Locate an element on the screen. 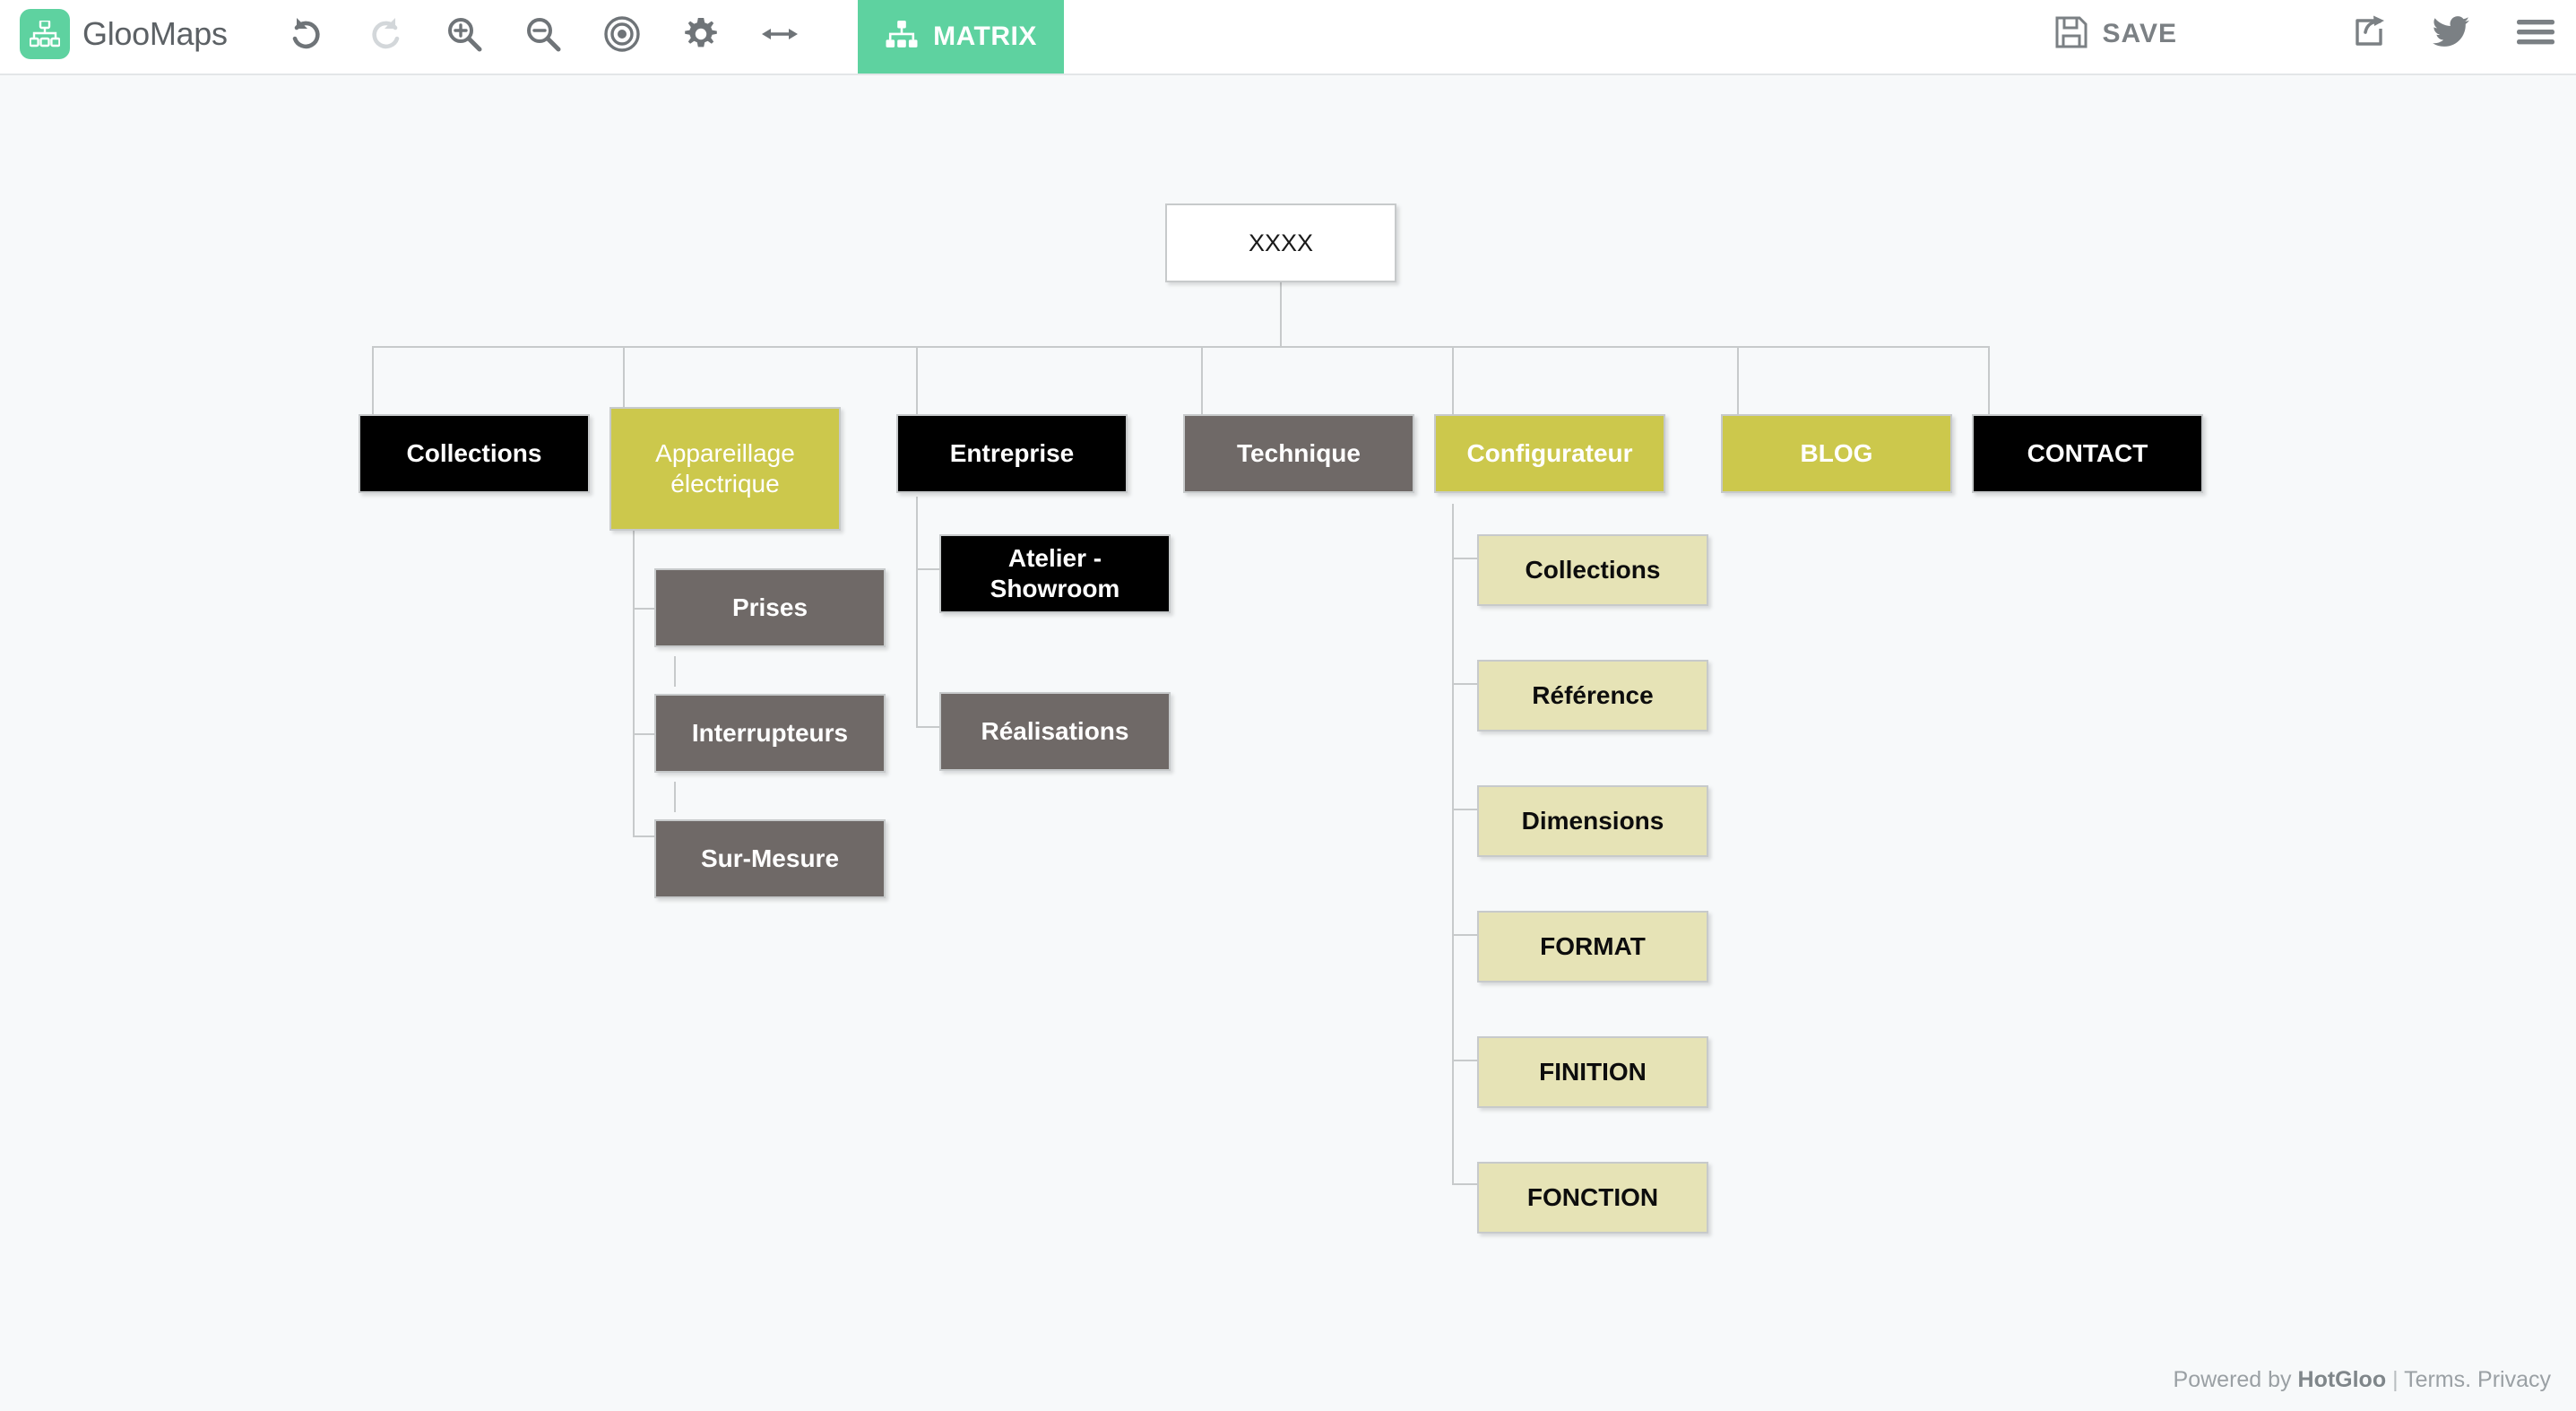  undo-button is located at coordinates (306, 34).